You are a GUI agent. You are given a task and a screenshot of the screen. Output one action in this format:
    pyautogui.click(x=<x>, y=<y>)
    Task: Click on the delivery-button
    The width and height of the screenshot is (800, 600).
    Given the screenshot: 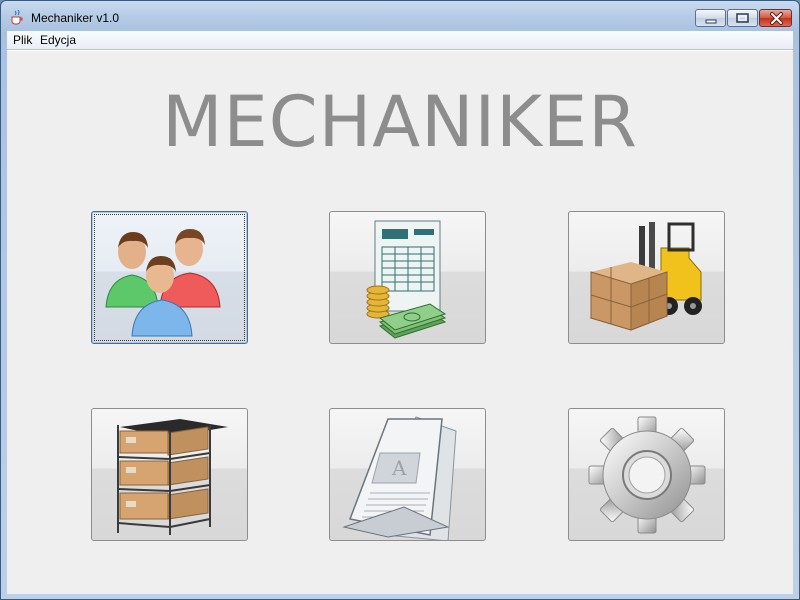 What is the action you would take?
    pyautogui.click(x=646, y=277)
    